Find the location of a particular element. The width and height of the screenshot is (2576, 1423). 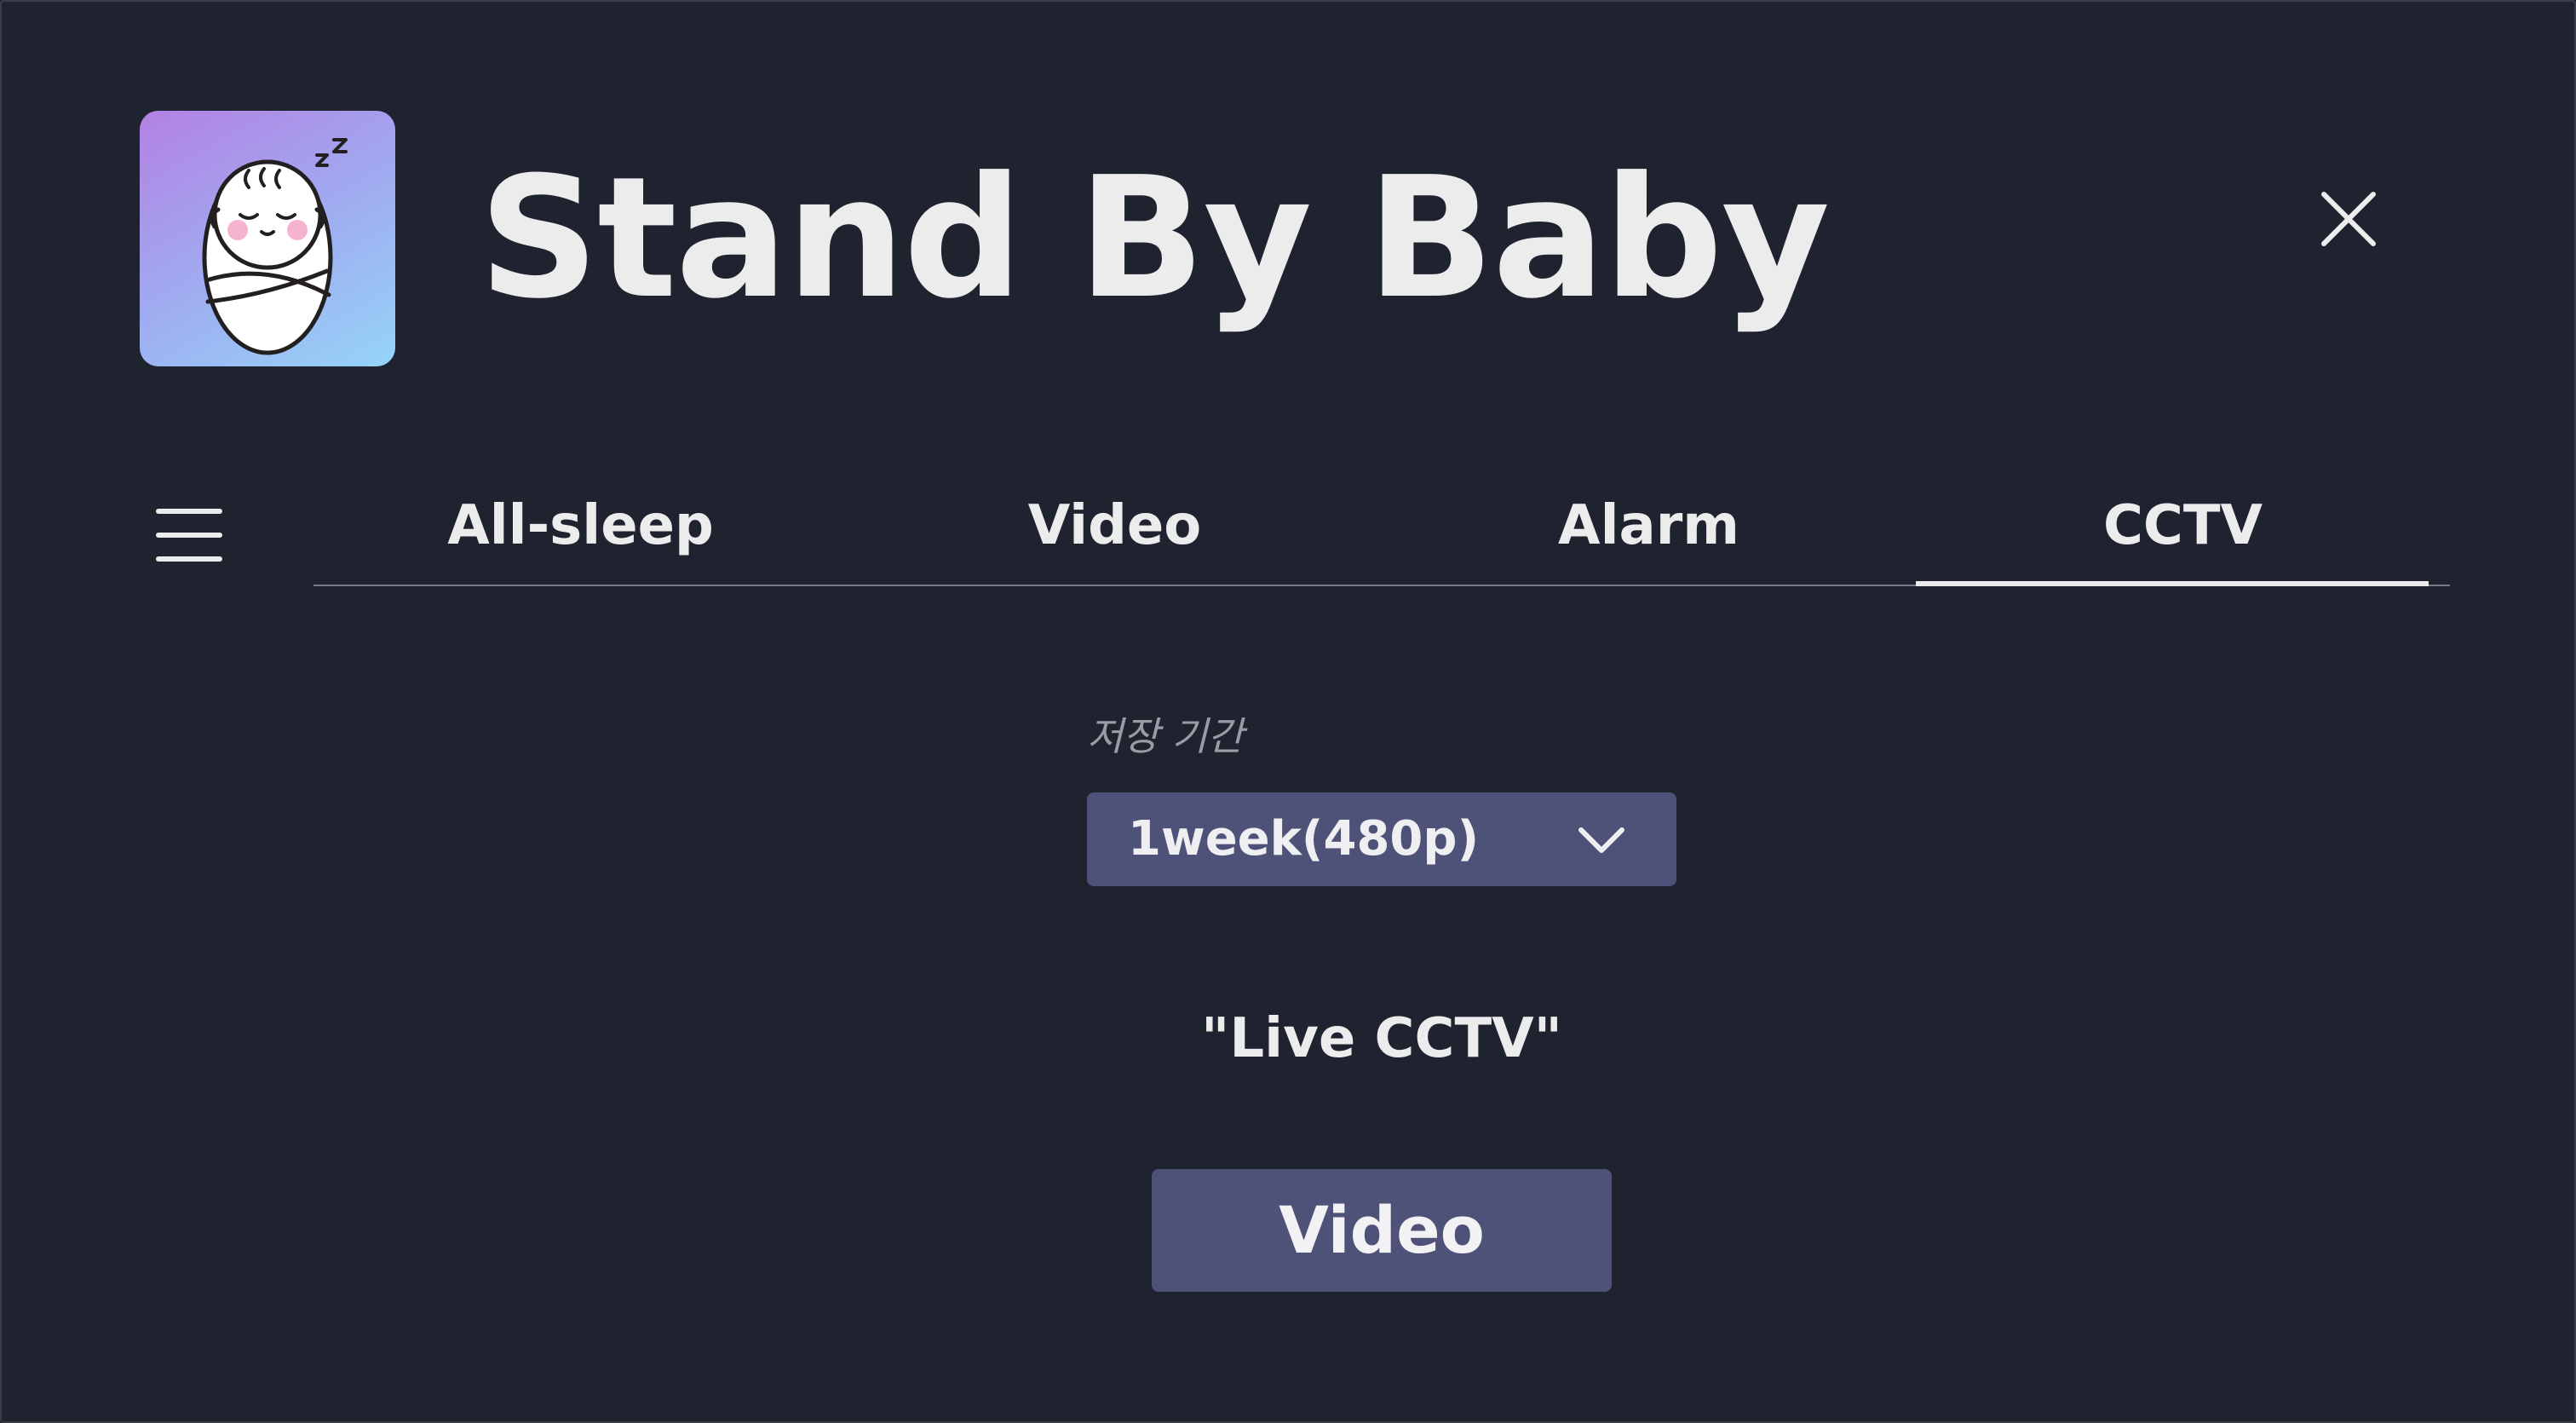

tab-bar: All-sleep Video Alarm CCTV is located at coordinates (1381, 532).